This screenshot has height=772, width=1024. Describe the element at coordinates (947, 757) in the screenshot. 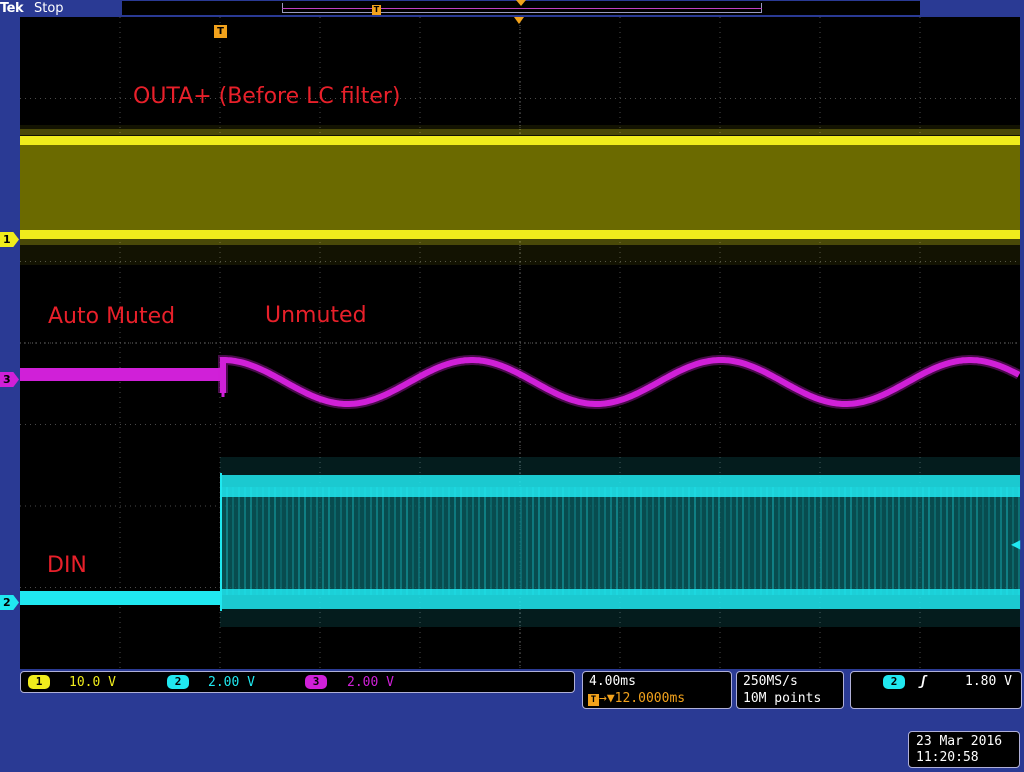

I see `time: 11:20:58` at that location.